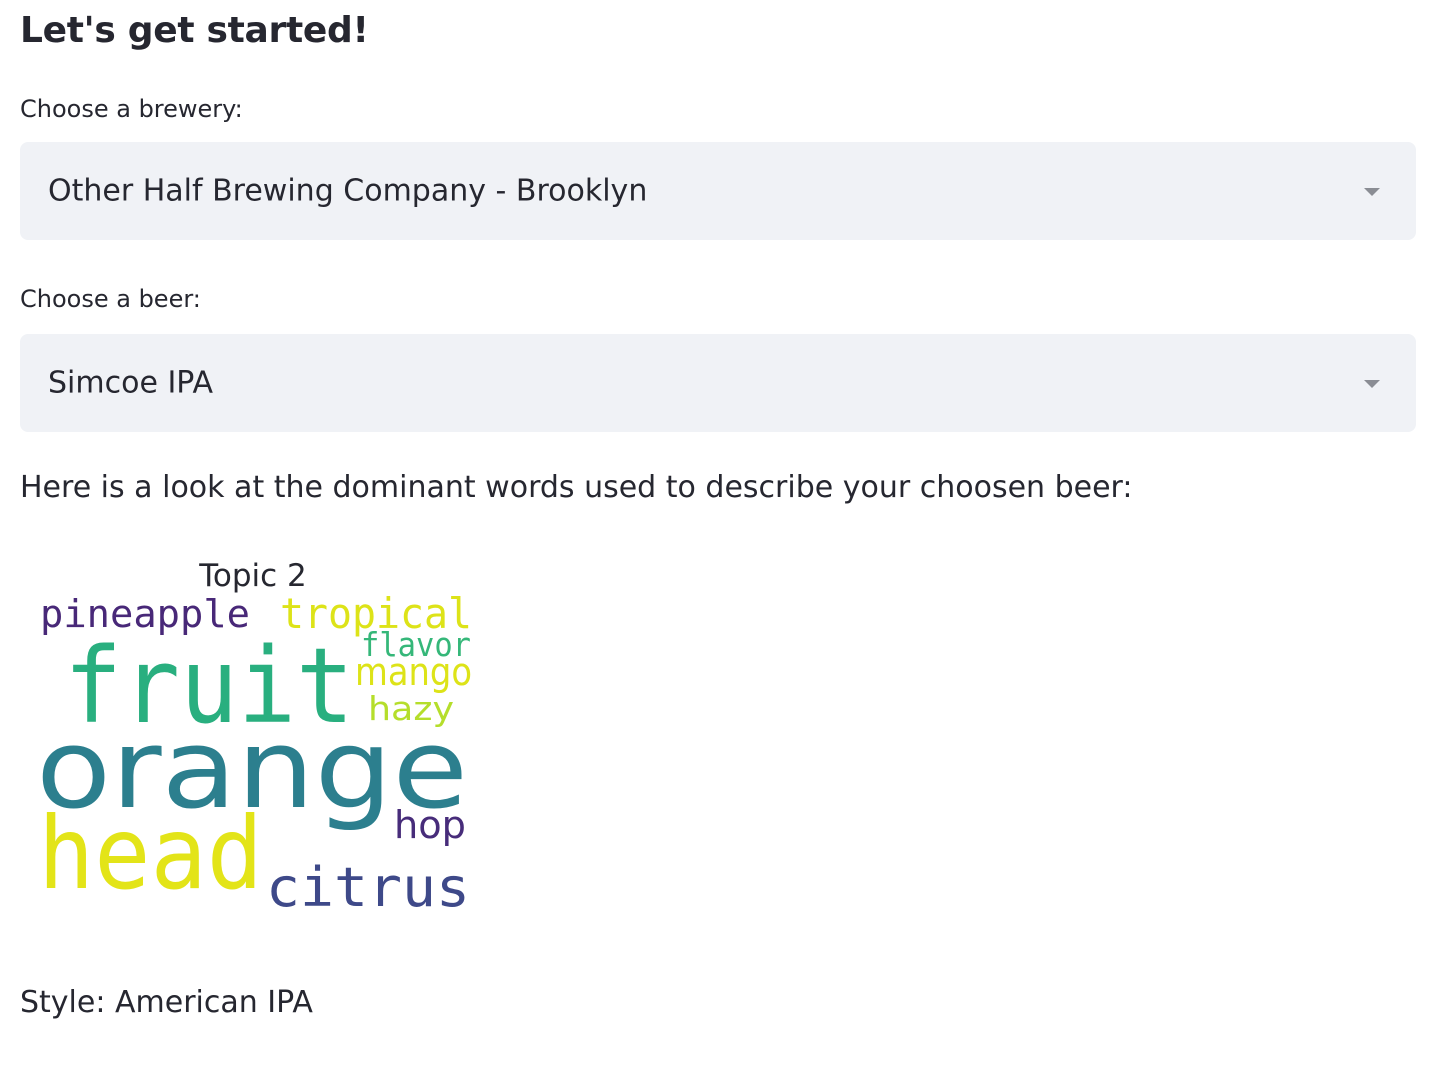 The image size is (1456, 1070). What do you see at coordinates (368, 887) in the screenshot?
I see `word-citrus: citrus` at bounding box center [368, 887].